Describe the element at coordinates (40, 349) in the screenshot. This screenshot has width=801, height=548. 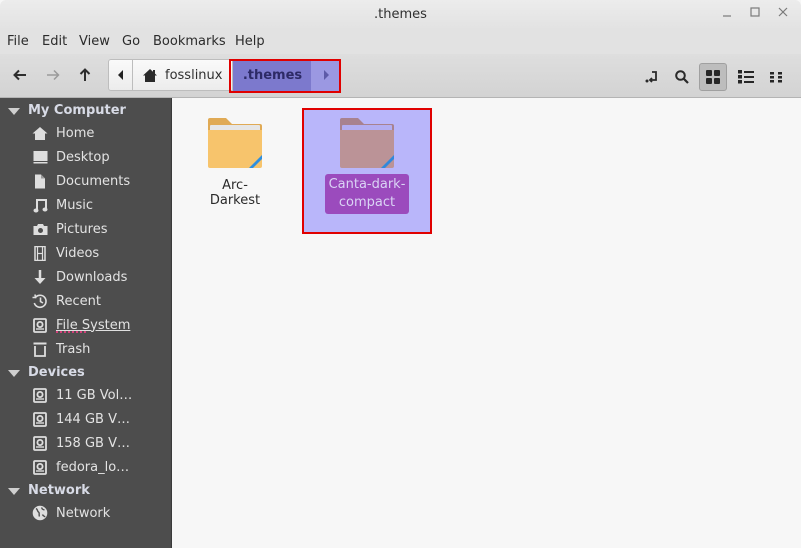
I see `trash-icon` at that location.